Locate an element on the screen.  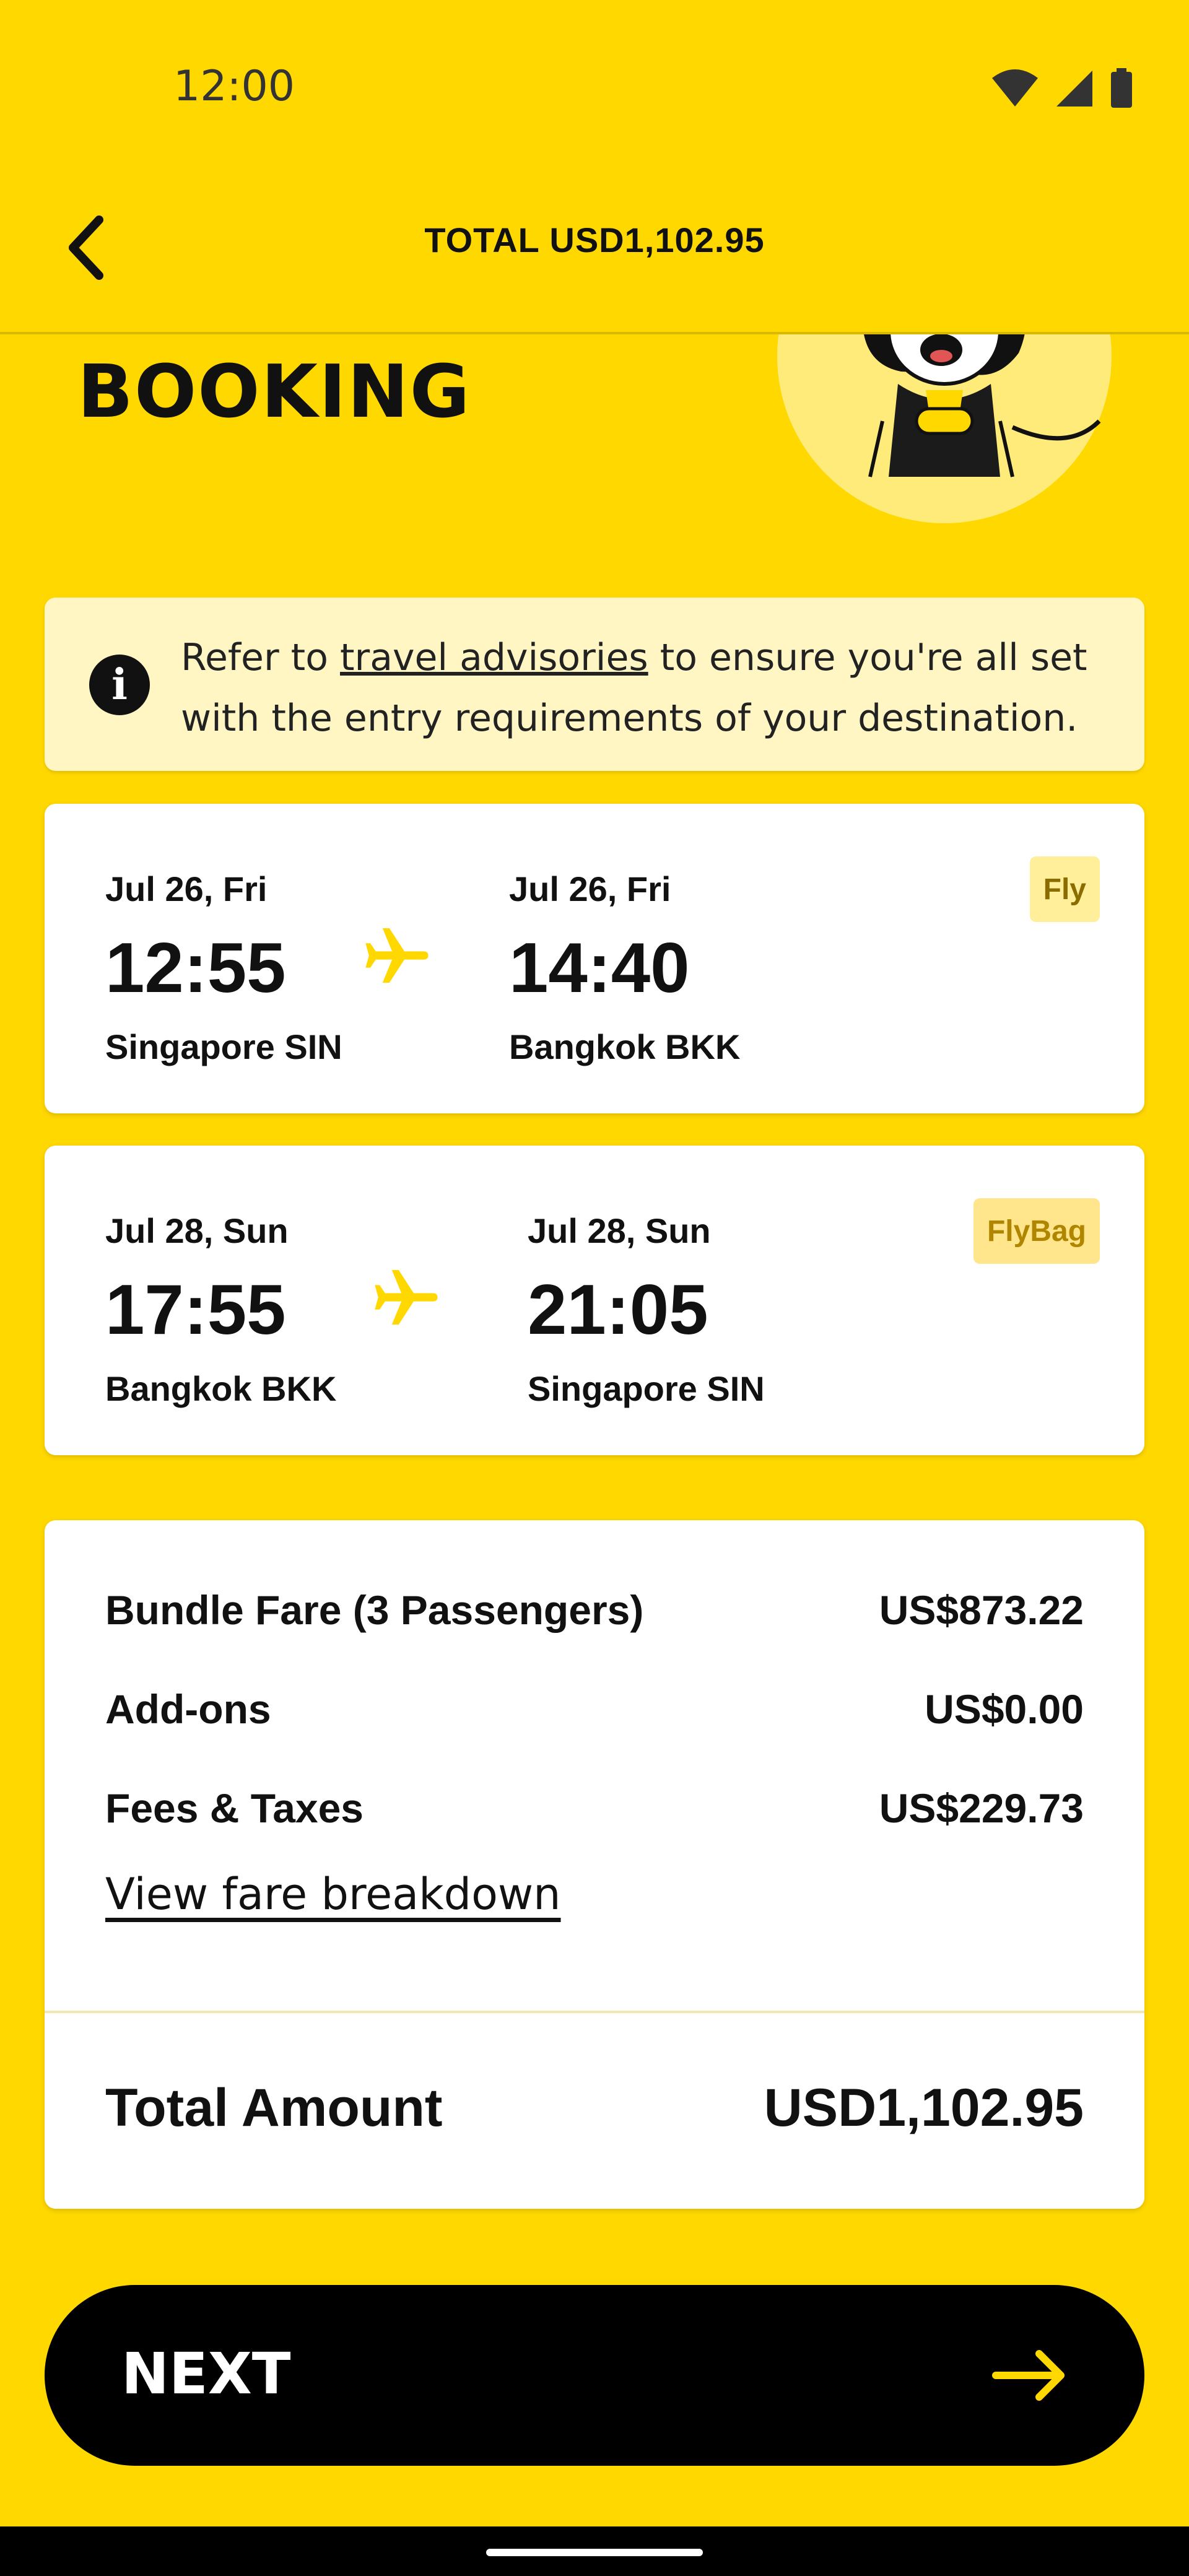
departure-place: Bangkok BKK is located at coordinates (221, 1388).